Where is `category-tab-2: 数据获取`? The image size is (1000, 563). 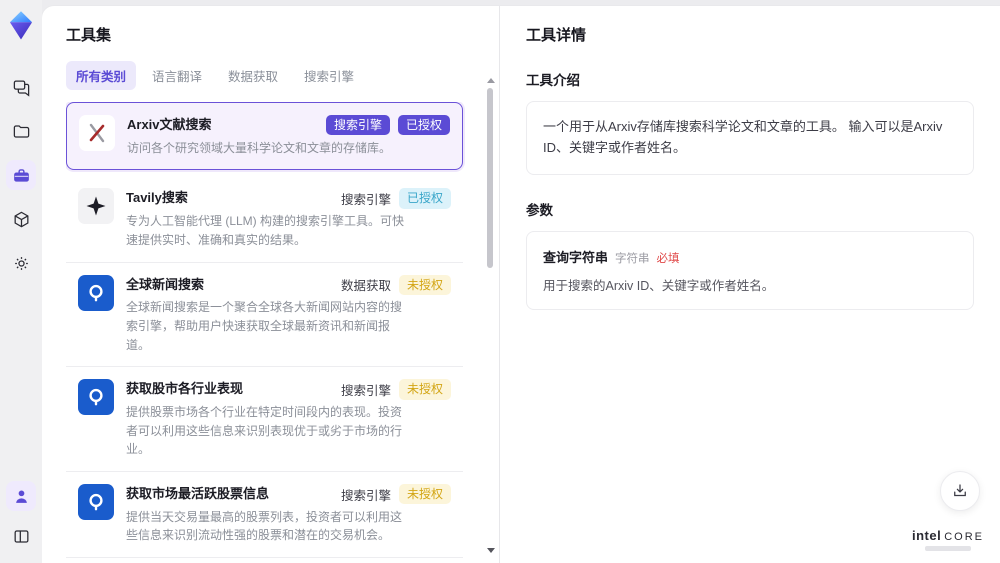
category-tab-2: 数据获取 is located at coordinates (253, 75).